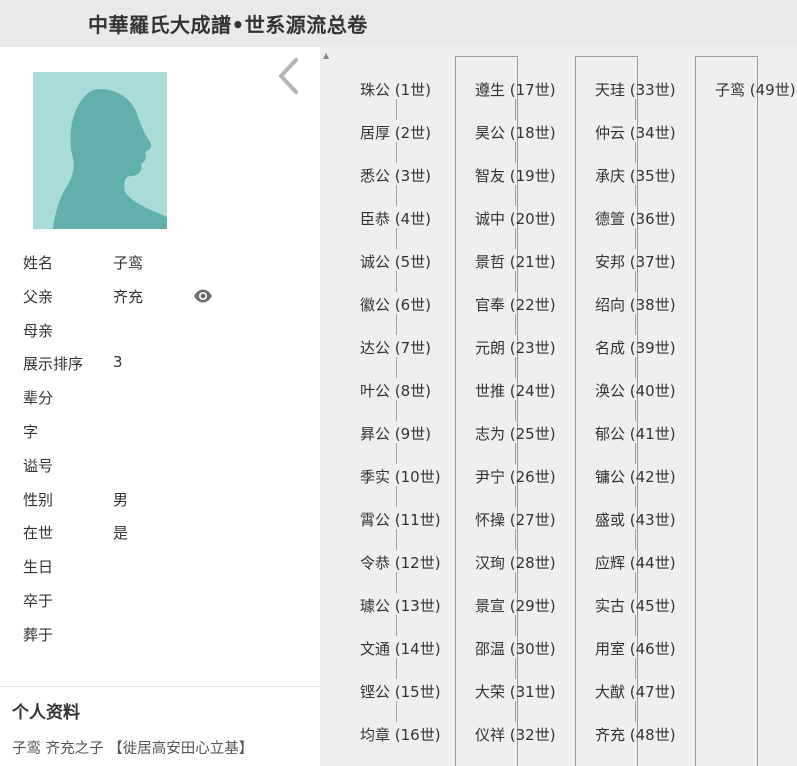 Image resolution: width=797 pixels, height=766 pixels. I want to click on info-row: 展示排序 3, so click(168, 370).